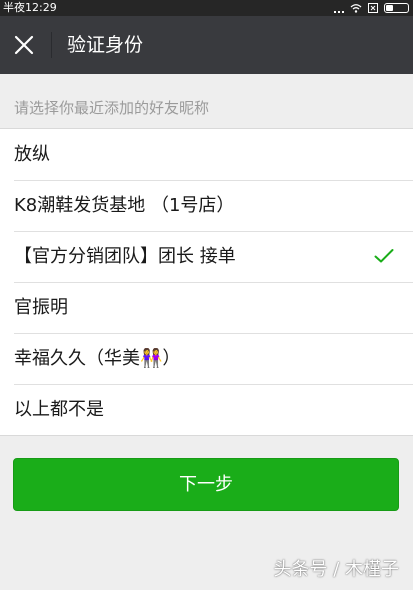 The width and height of the screenshot is (413, 590). Describe the element at coordinates (206, 307) in the screenshot. I see `option-item-3: 官振明` at that location.